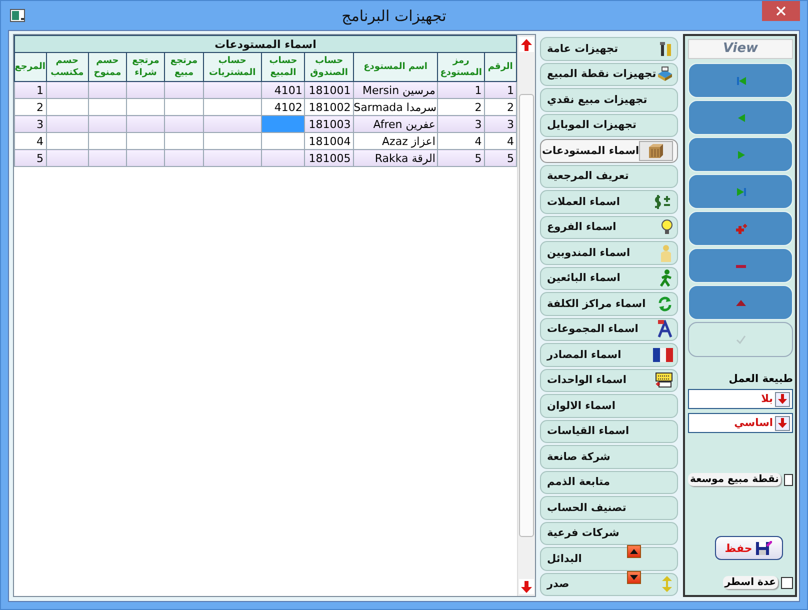 This screenshot has width=808, height=610. What do you see at coordinates (740, 49) in the screenshot?
I see `panel-header: View` at bounding box center [740, 49].